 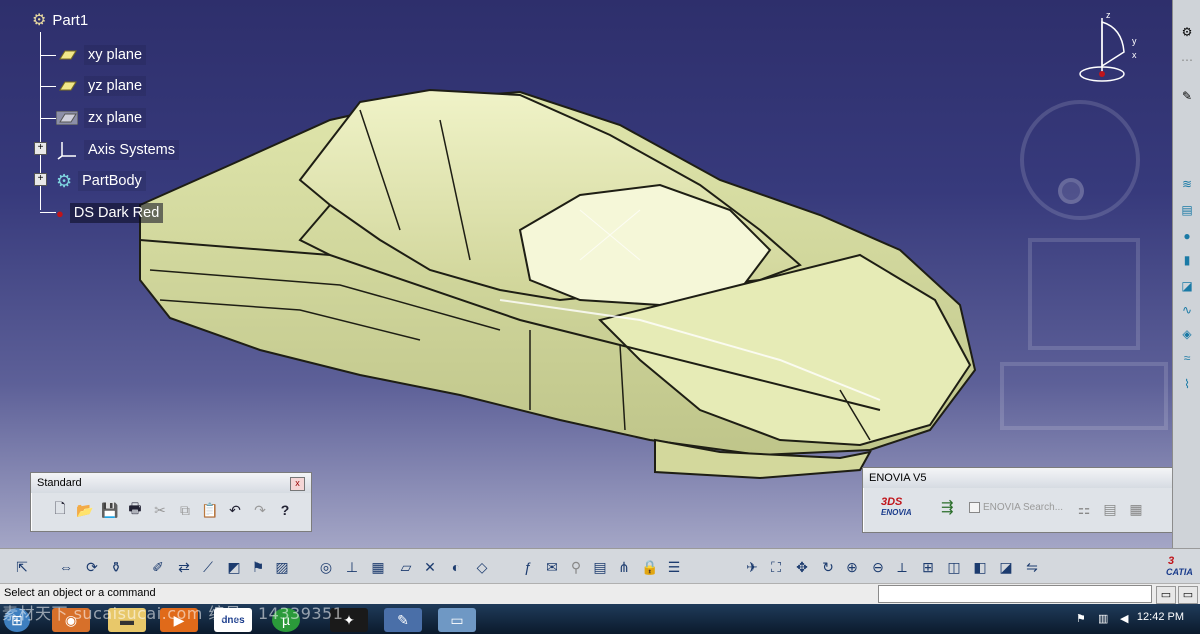 What do you see at coordinates (1110, 48) in the screenshot?
I see `compass-widget: z y x` at bounding box center [1110, 48].